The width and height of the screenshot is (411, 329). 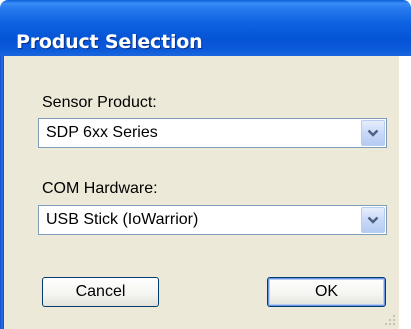 I want to click on com-hardware-label: COM Hardware:, so click(x=100, y=188).